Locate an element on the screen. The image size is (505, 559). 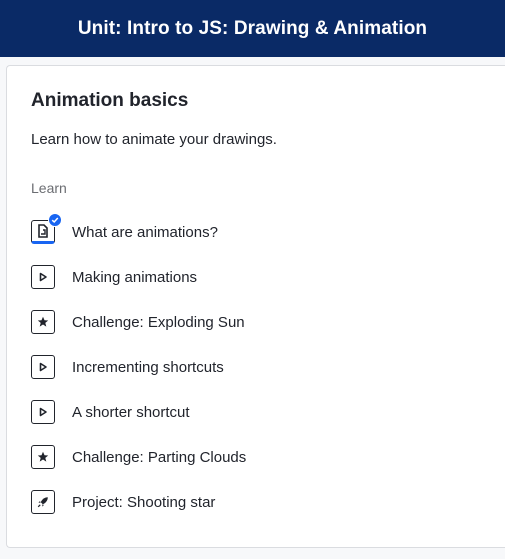
lesson-item-label: Incrementing shortcuts is located at coordinates (148, 367).